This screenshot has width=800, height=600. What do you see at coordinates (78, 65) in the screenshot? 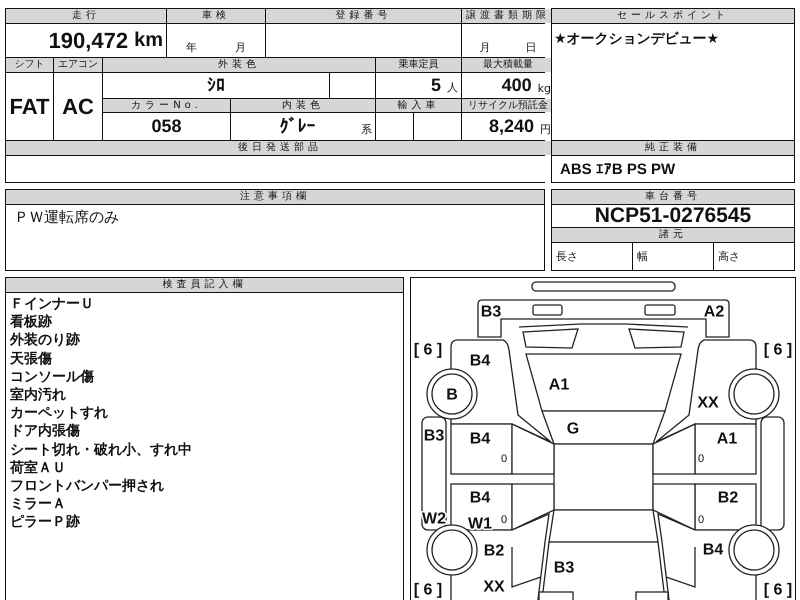
I see `column-header: エアコン` at bounding box center [78, 65].